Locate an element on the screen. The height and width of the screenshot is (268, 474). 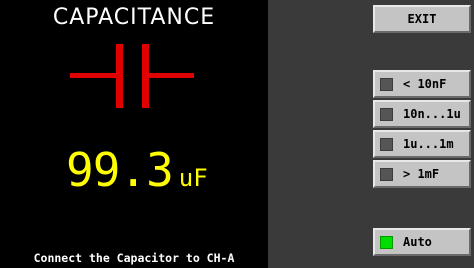
measurement-unit: uF is located at coordinates (193, 178).